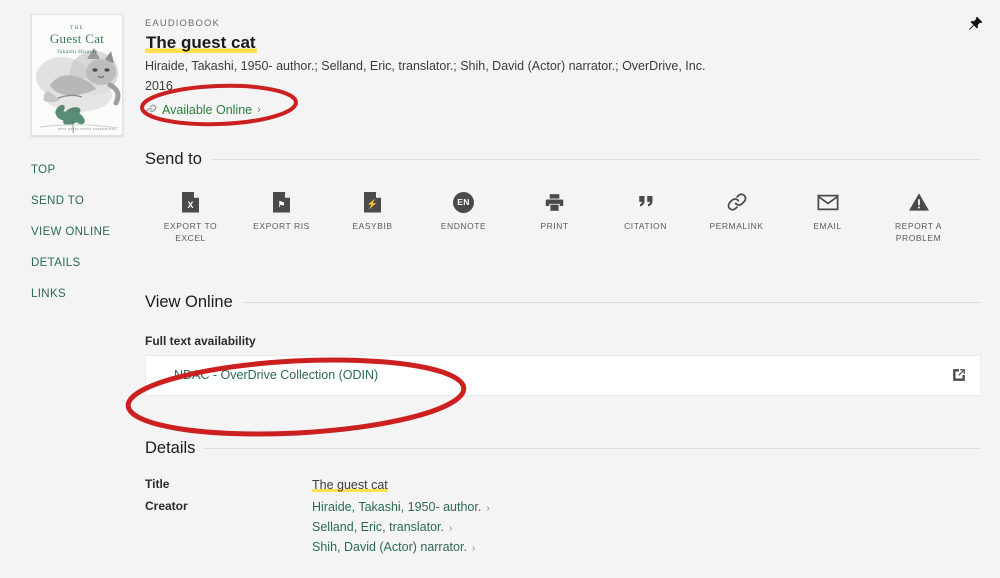 Image resolution: width=1000 pixels, height=578 pixels. Describe the element at coordinates (645, 226) in the screenshot. I see `citation-label: CITATION` at that location.